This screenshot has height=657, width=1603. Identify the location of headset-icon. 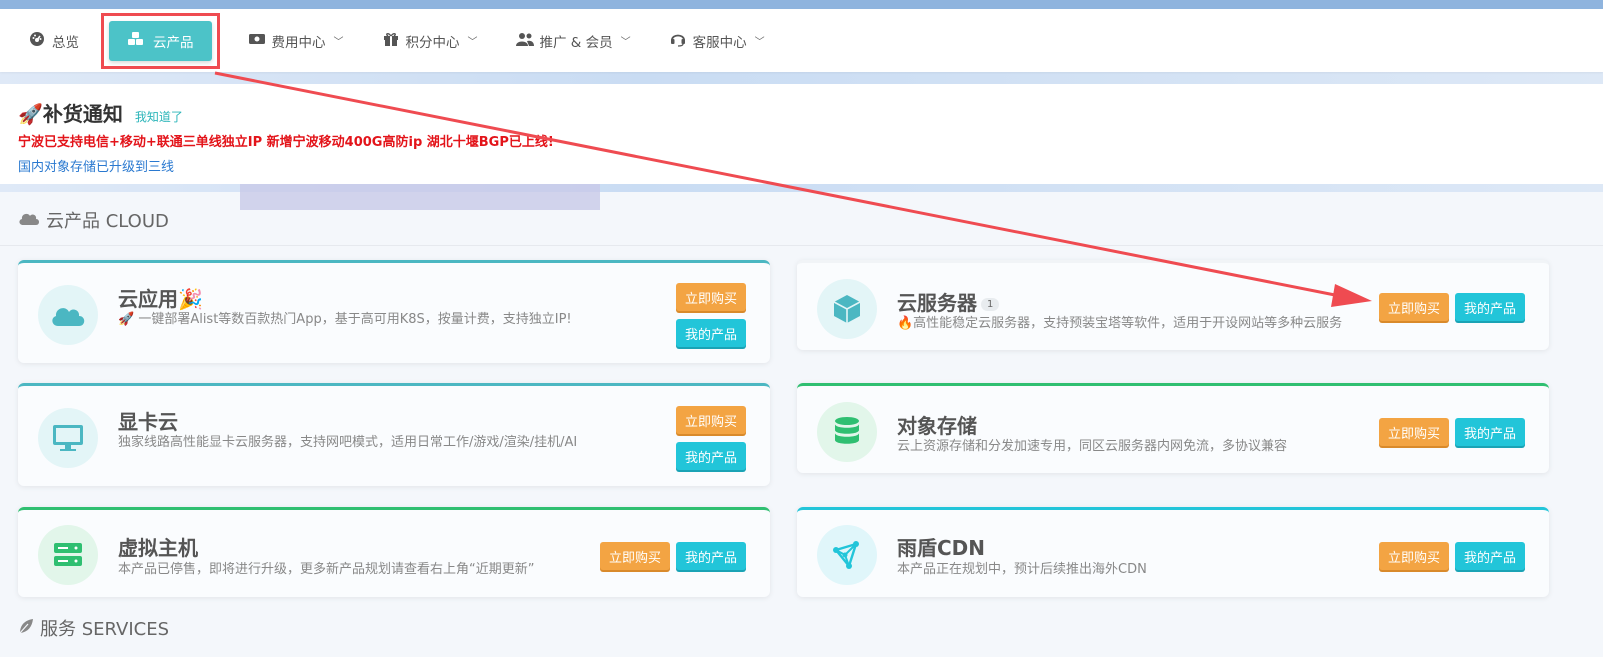
(678, 41).